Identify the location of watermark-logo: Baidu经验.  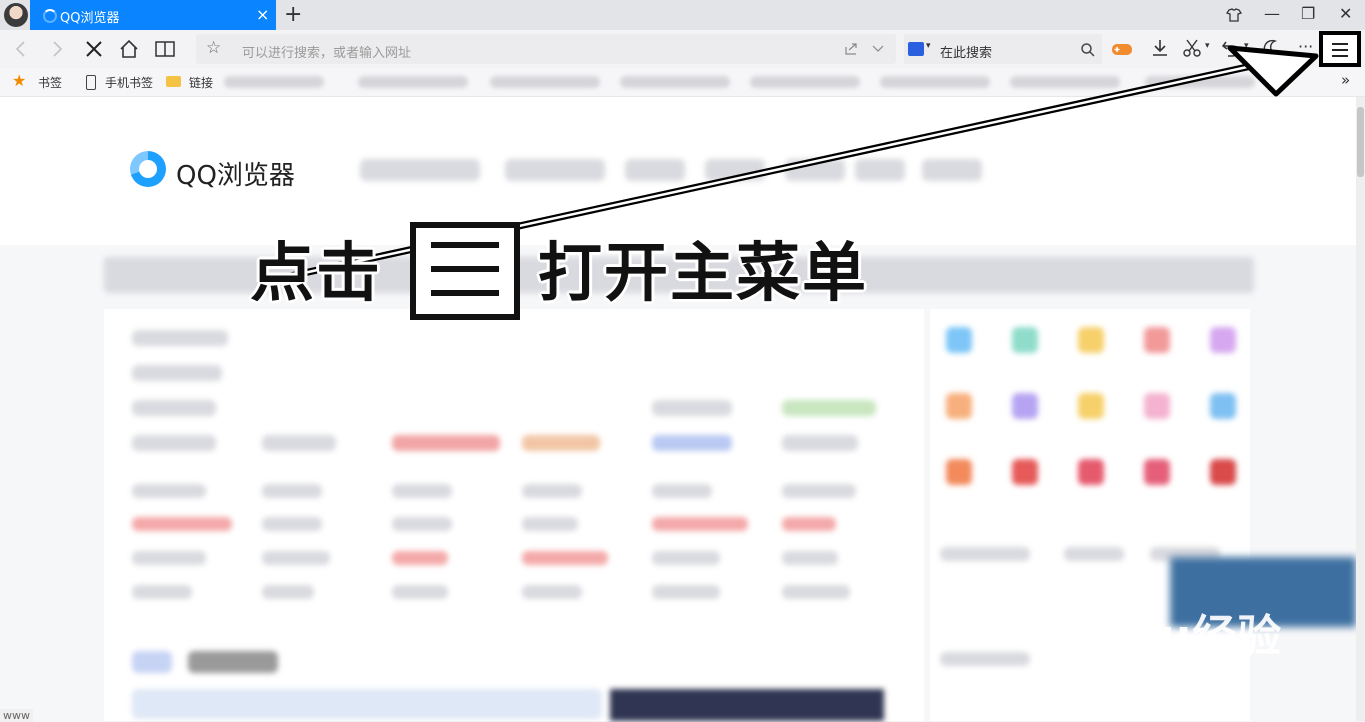
(1164, 636).